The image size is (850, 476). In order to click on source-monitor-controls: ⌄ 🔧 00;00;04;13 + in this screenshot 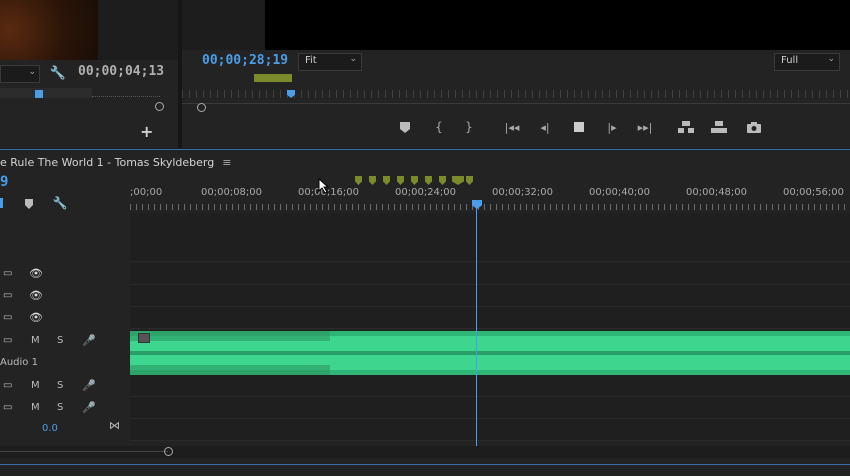, I will do `click(89, 104)`.